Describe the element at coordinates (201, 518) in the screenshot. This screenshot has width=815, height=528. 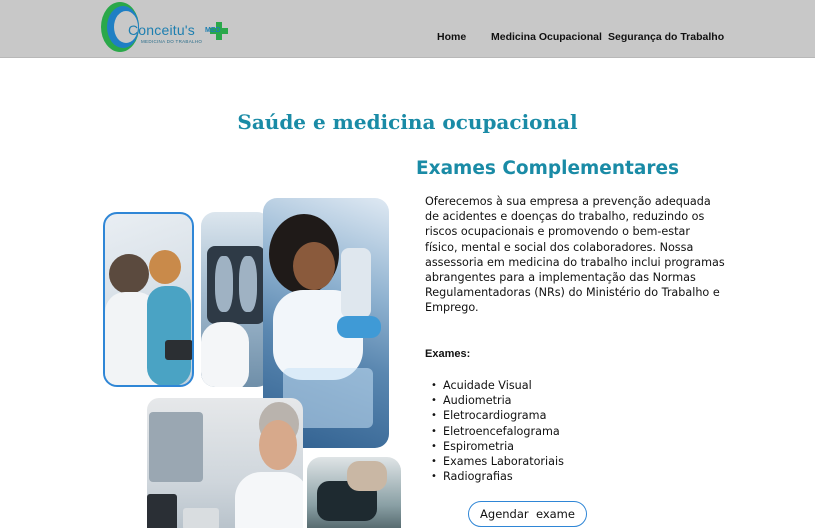
I see `device` at that location.